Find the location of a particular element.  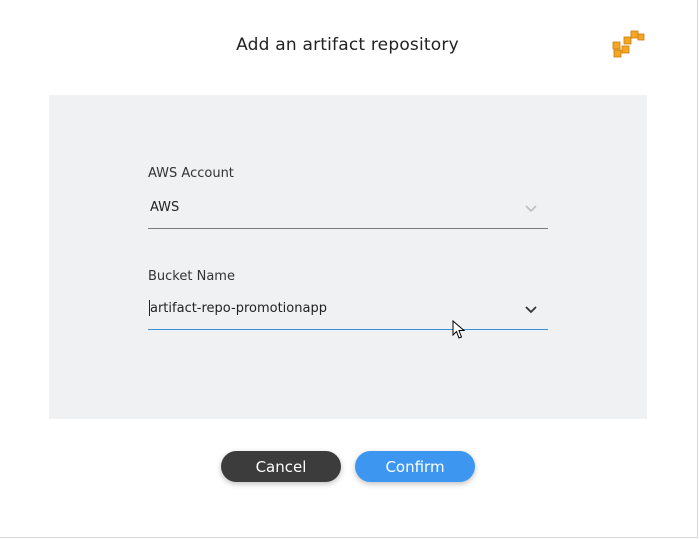

bucket-name-label: Bucket Name is located at coordinates (191, 276).